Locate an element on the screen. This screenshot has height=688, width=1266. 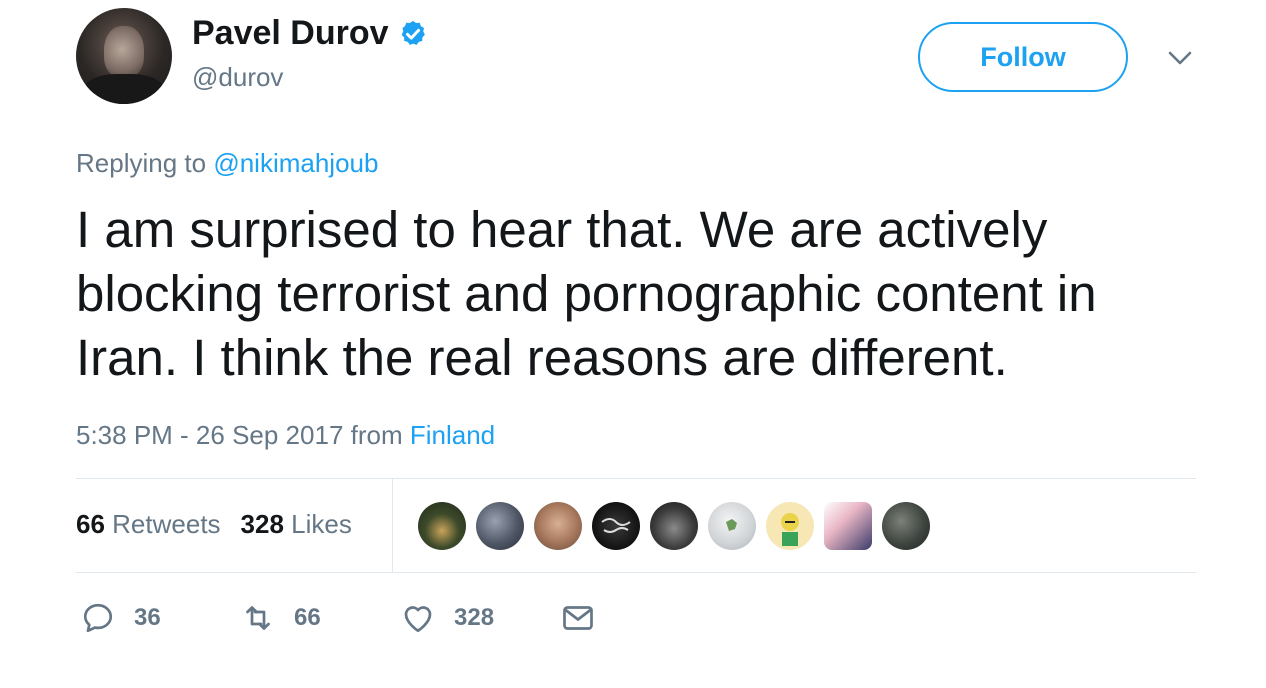
retweets-stat: 66 Retweets is located at coordinates (148, 524).